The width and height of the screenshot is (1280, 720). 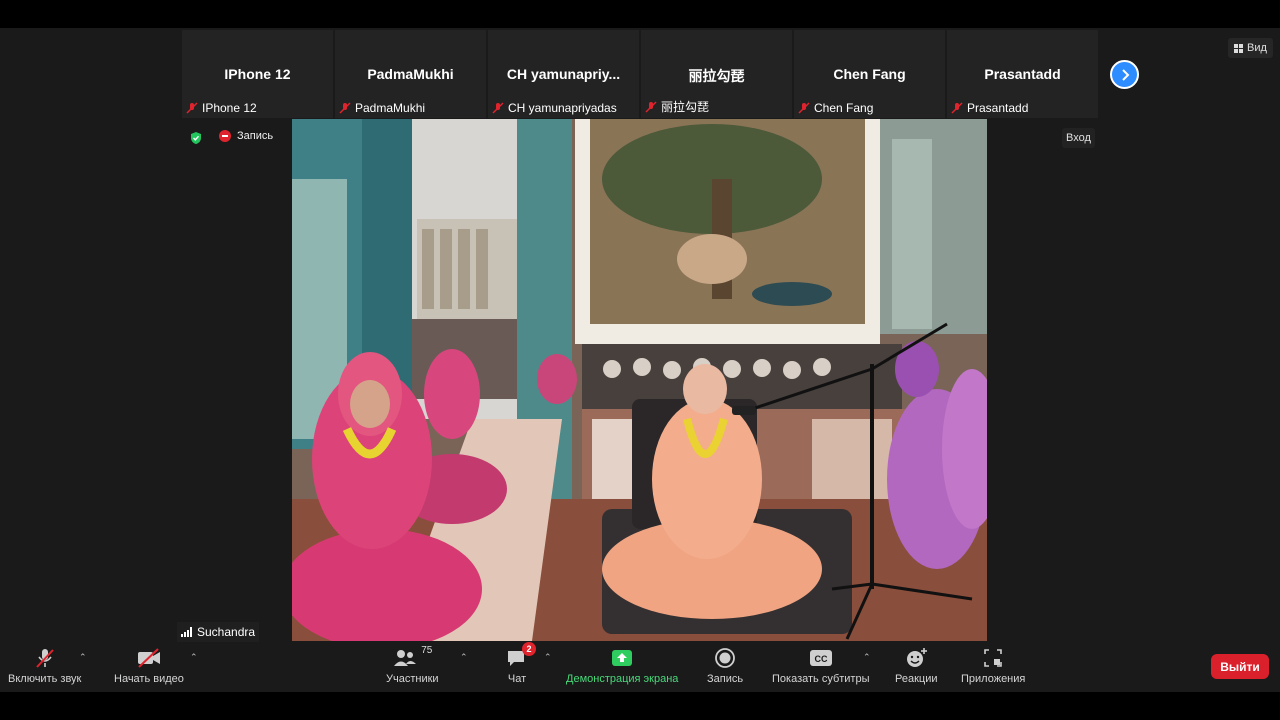 I want to click on apps-icon, so click(x=993, y=658).